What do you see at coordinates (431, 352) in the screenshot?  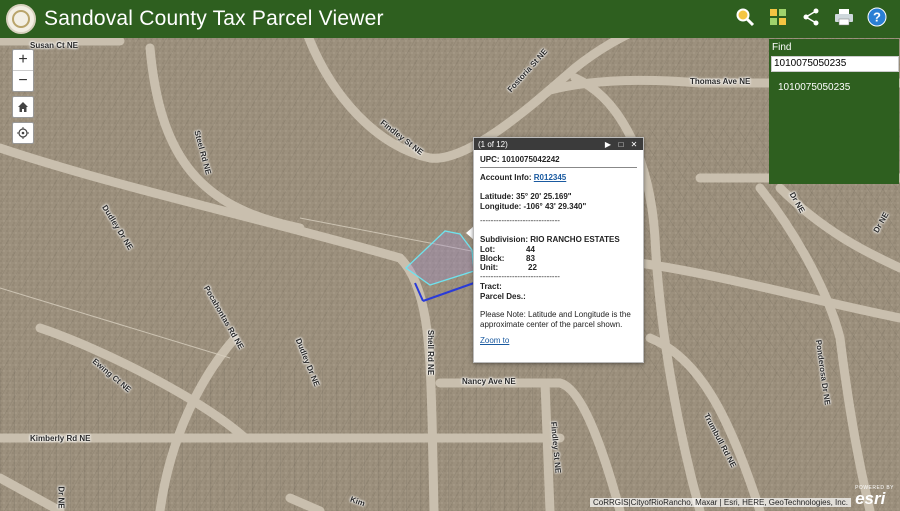 I see `street-label: Shell Rd NE` at bounding box center [431, 352].